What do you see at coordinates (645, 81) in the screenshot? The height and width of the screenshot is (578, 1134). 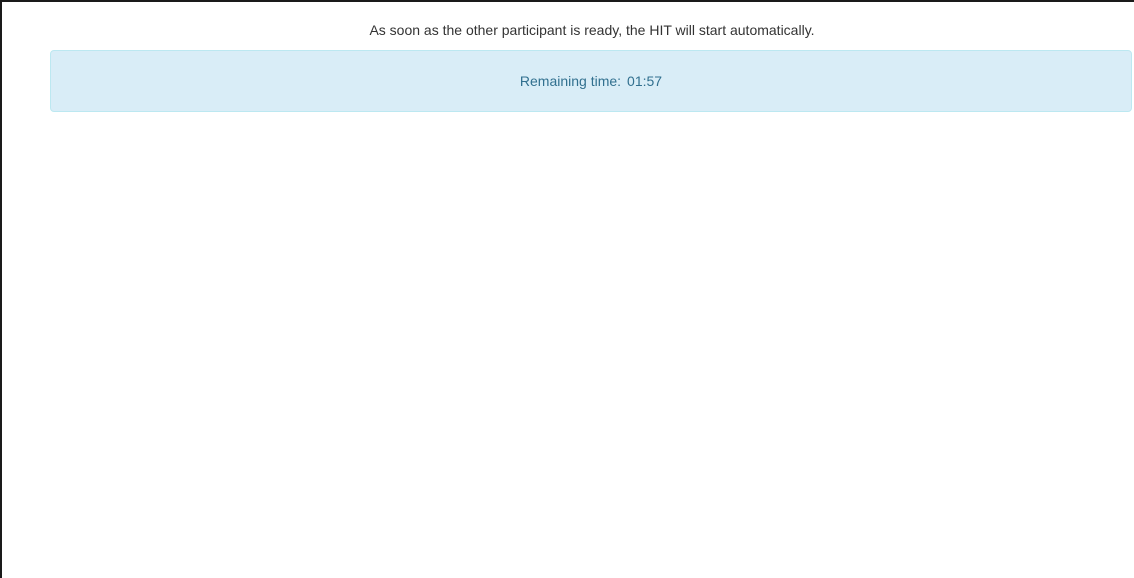 I see `remaining-time-value: 01:57` at bounding box center [645, 81].